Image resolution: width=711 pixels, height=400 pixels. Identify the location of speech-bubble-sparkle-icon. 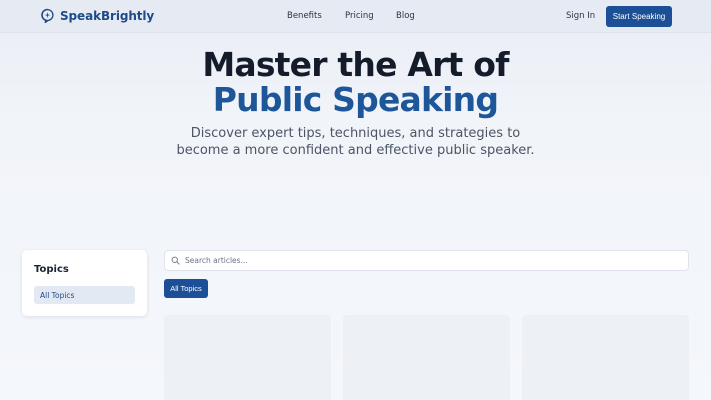
(47, 15).